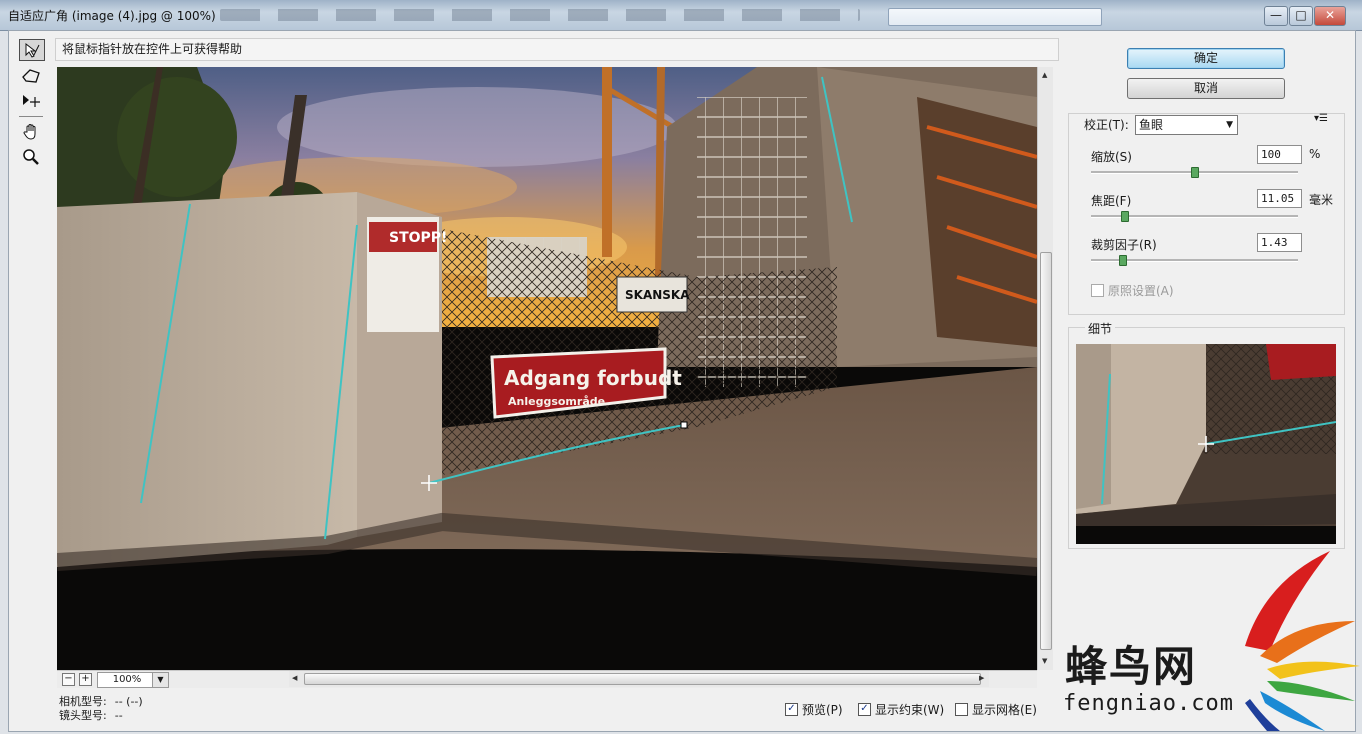 The image size is (1362, 734). Describe the element at coordinates (127, 680) in the screenshot. I see `zoom-level-field: 100%` at that location.